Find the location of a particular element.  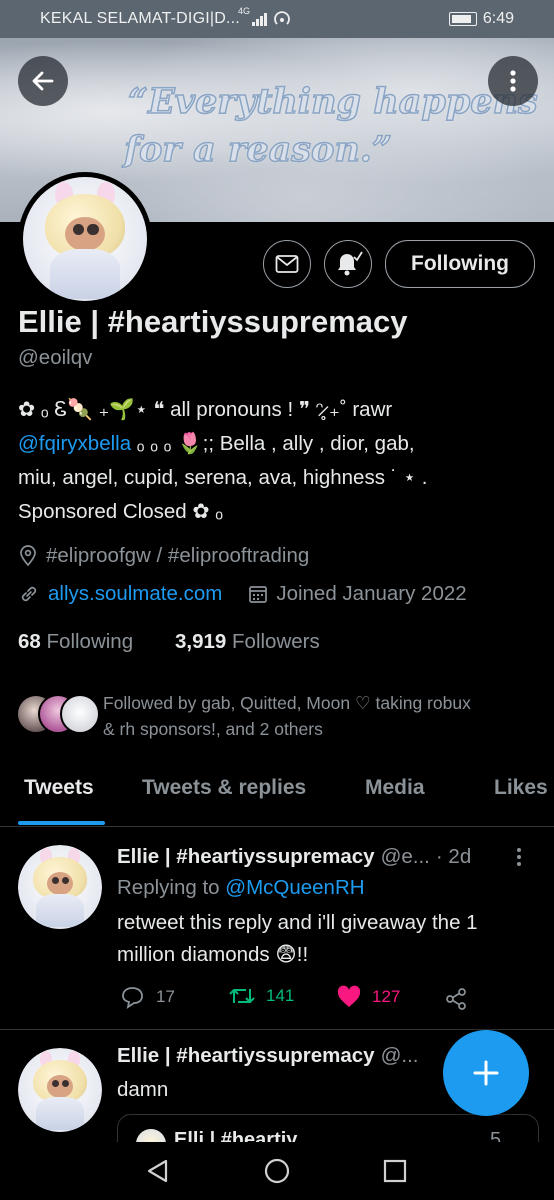

nav-home-button is located at coordinates (277, 1173).